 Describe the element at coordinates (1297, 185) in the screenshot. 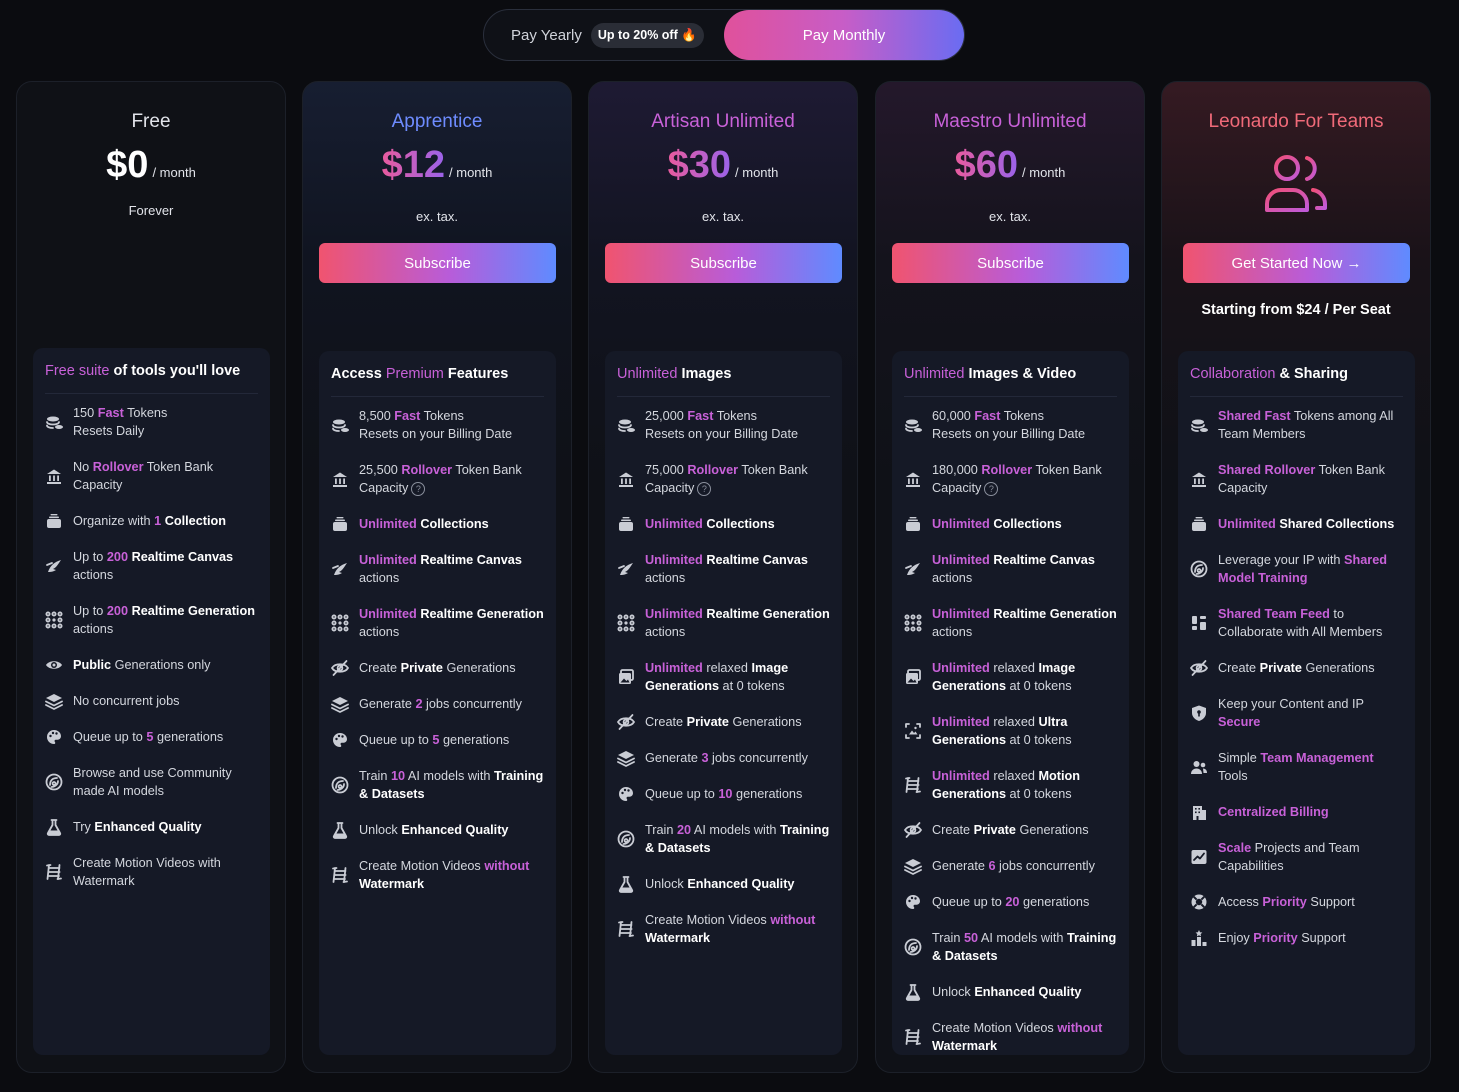

I see `users-icon` at that location.